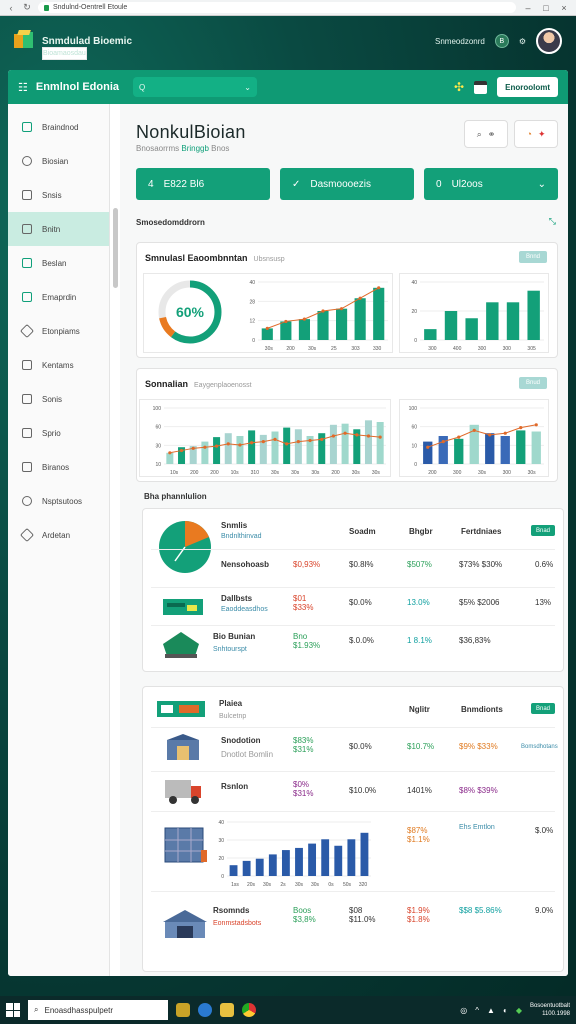 Image resolution: width=576 pixels, height=1024 pixels. What do you see at coordinates (491, 1010) in the screenshot?
I see `notification-icon: ▲` at bounding box center [491, 1010].